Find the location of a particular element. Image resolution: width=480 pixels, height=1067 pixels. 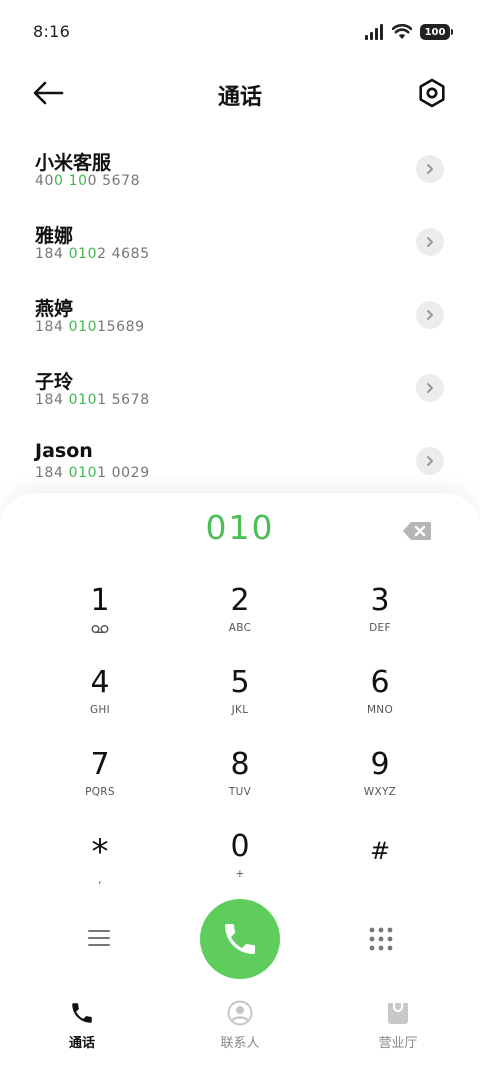

key-9: 9 WXYZ is located at coordinates (380, 780).